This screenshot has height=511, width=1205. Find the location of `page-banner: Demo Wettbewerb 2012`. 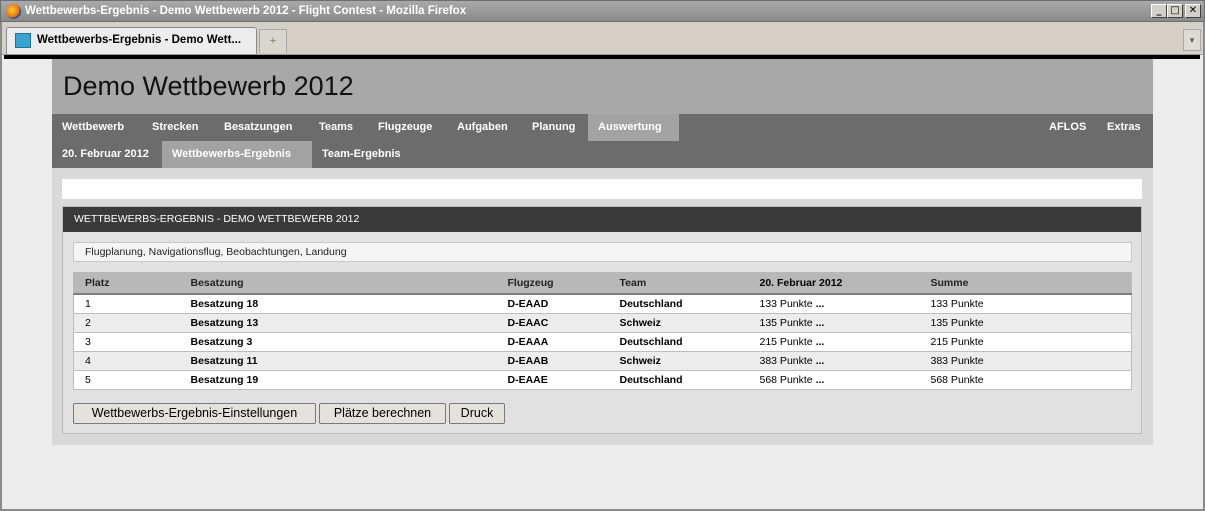

page-banner: Demo Wettbewerb 2012 is located at coordinates (602, 86).